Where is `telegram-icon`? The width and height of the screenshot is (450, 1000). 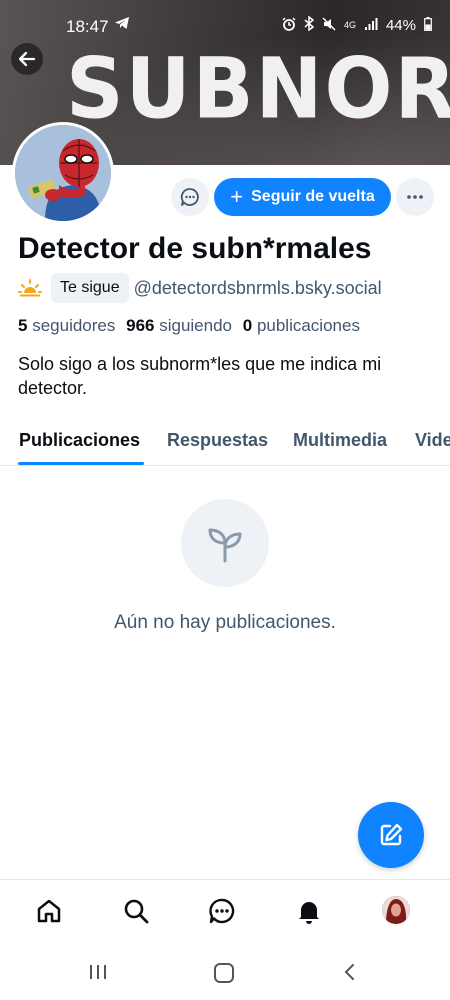 telegram-icon is located at coordinates (122, 25).